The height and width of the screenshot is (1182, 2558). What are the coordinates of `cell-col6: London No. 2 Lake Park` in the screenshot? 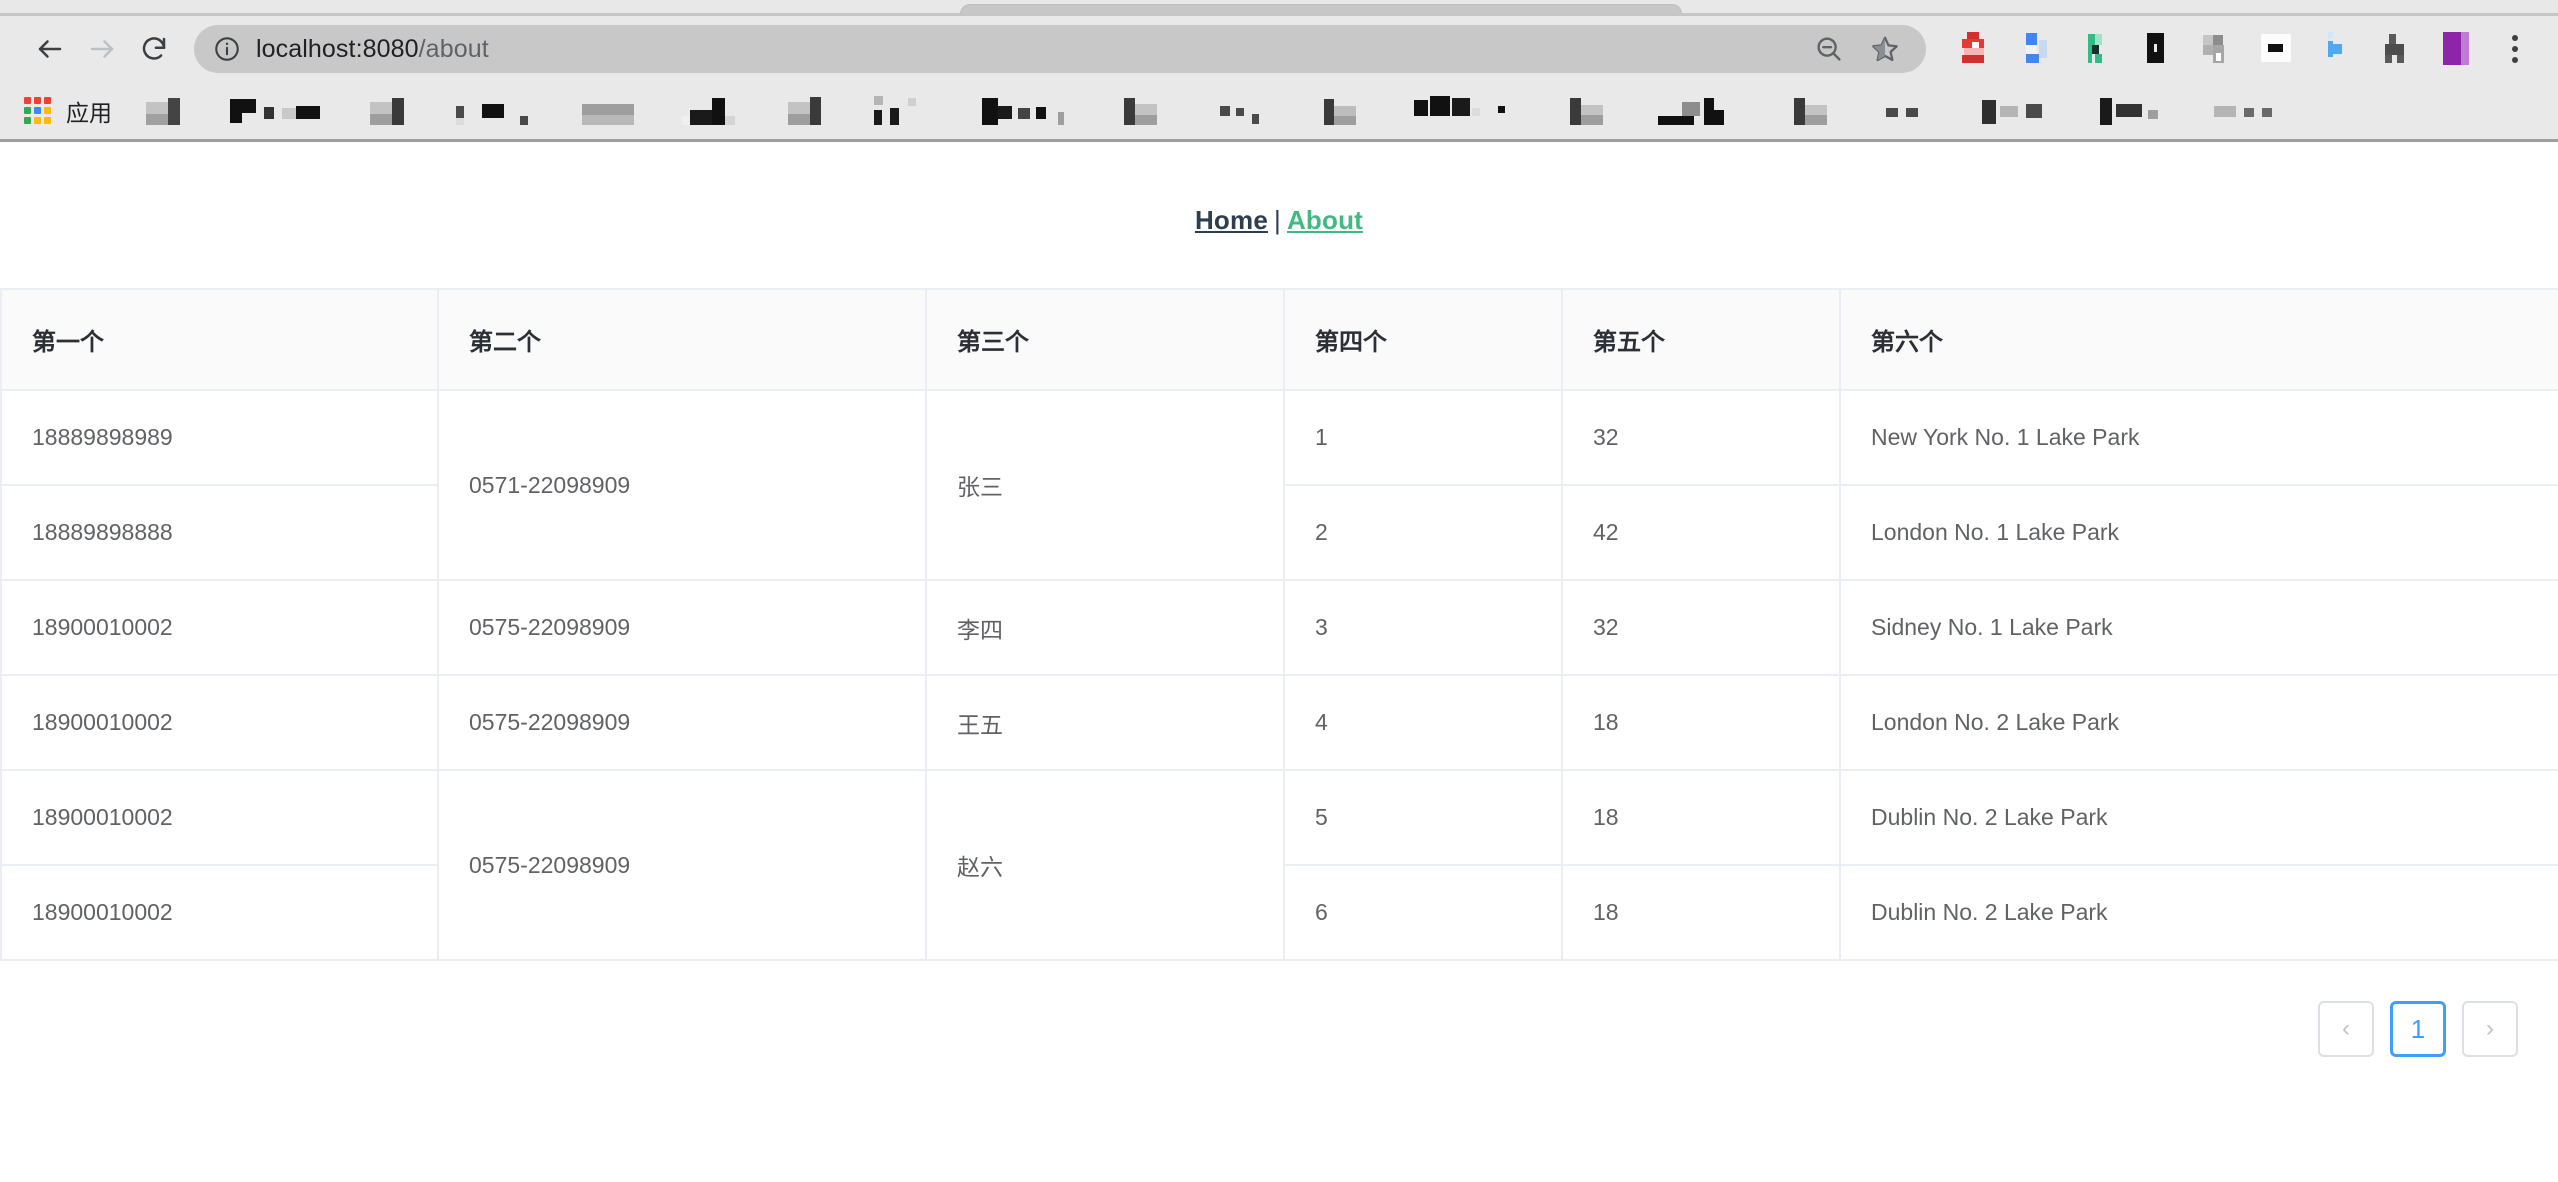 It's located at (2199, 723).